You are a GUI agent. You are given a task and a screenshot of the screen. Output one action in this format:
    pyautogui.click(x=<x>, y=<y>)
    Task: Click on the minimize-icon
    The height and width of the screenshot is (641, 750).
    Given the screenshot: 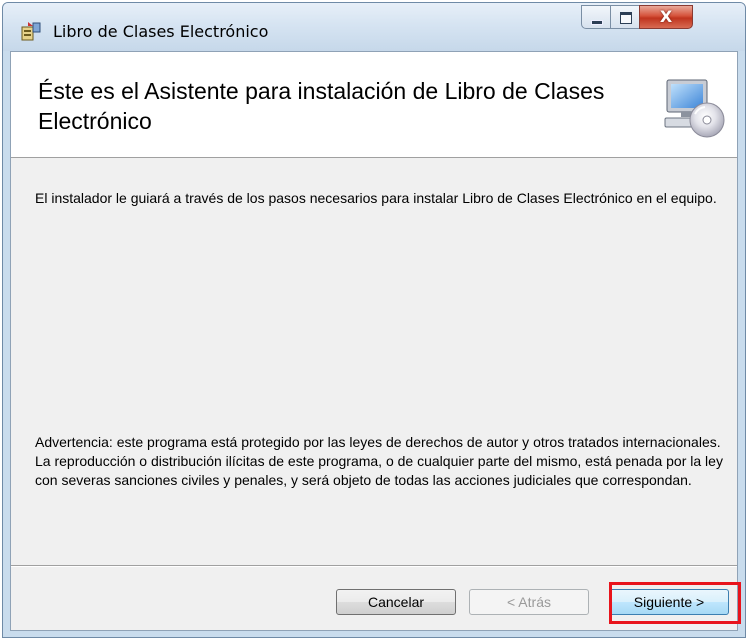 What is the action you would take?
    pyautogui.click(x=597, y=22)
    